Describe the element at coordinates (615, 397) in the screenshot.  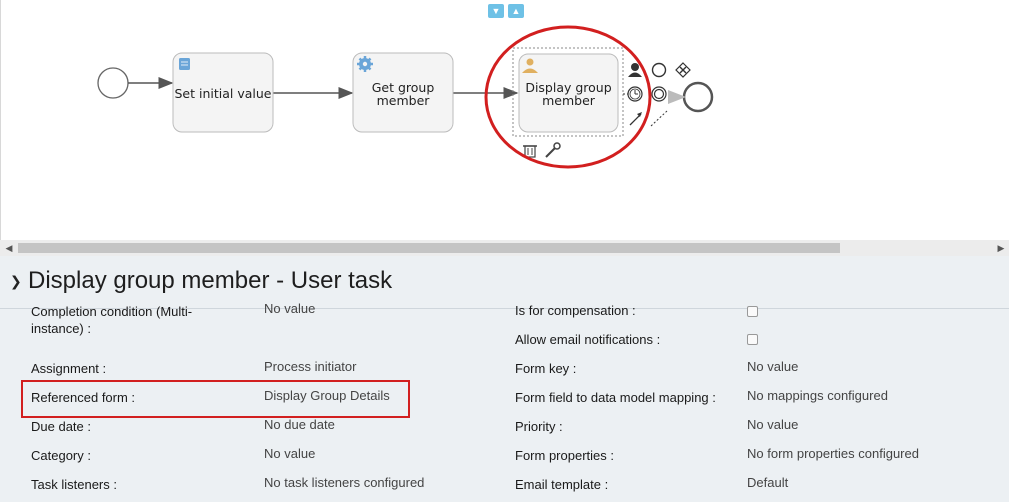
I see `property-label-form-field-mapping: Form field to data model mapping :` at that location.